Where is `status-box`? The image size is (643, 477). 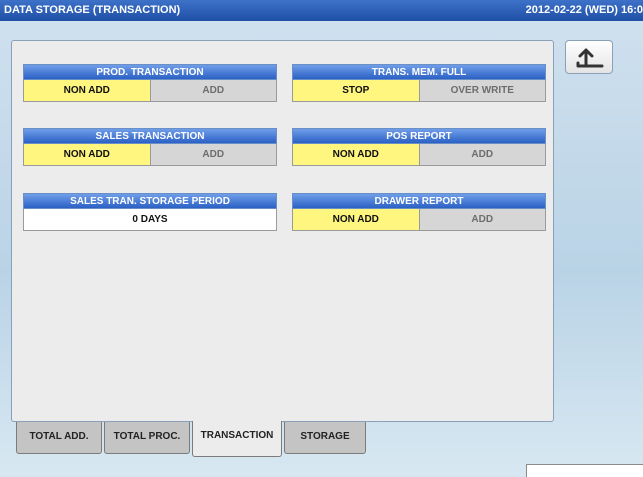 status-box is located at coordinates (584, 470).